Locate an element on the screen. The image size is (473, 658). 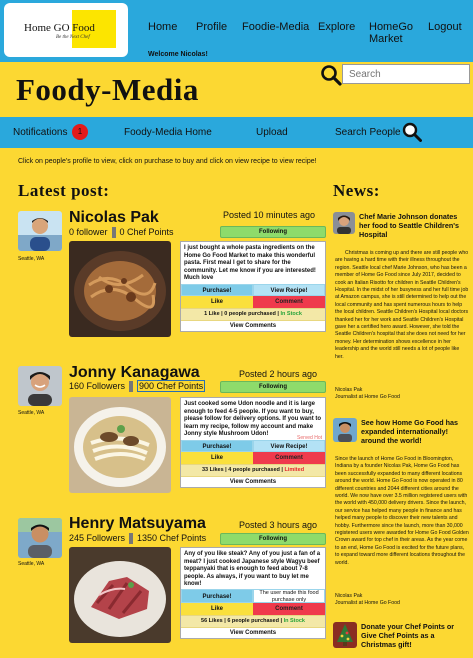
welcome-message: Welcome Nicolas! is located at coordinates (178, 54).